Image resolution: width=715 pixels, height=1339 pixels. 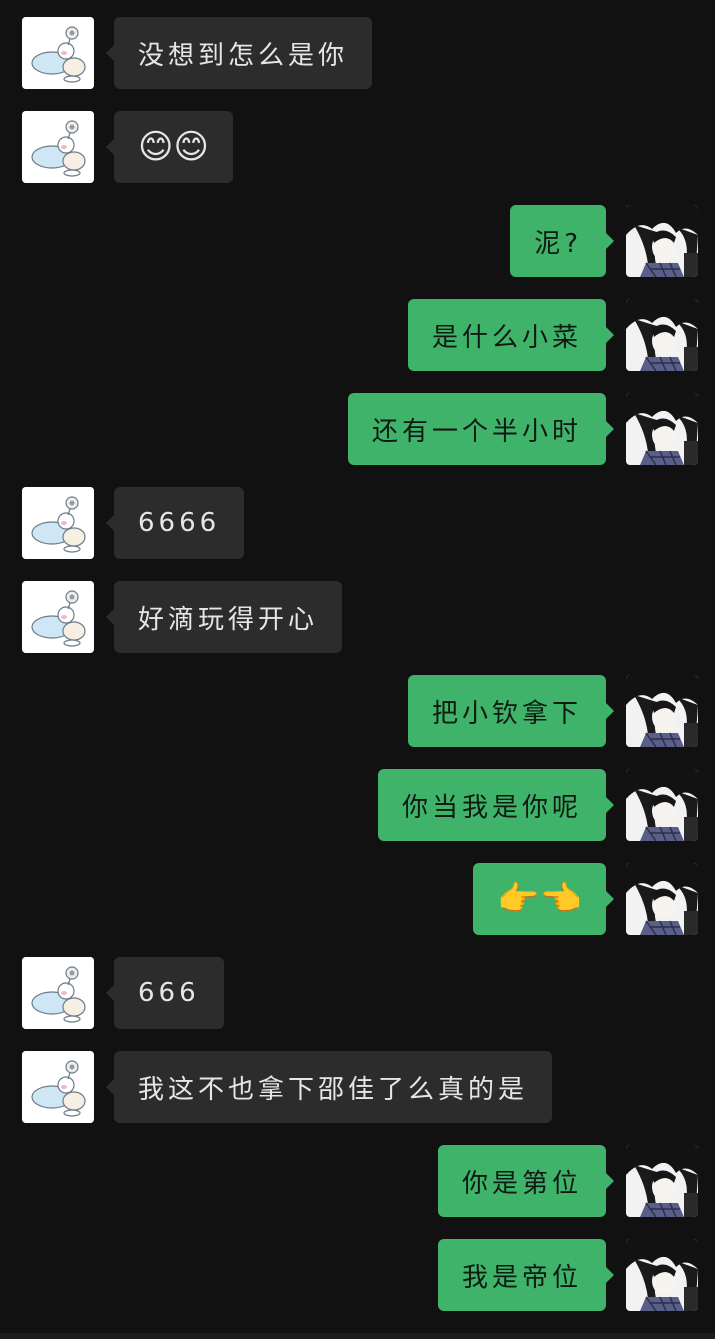 What do you see at coordinates (357, 711) in the screenshot?
I see `message-row-outgoing: 把小钦拿下` at bounding box center [357, 711].